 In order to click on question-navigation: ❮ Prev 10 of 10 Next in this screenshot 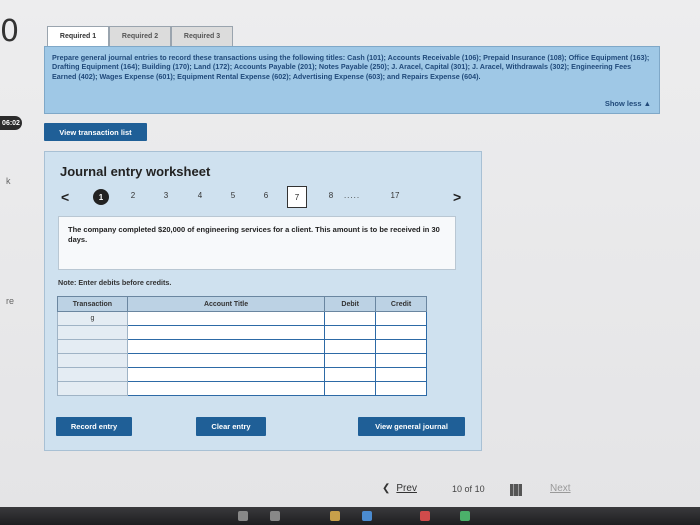, I will do `click(512, 492)`.